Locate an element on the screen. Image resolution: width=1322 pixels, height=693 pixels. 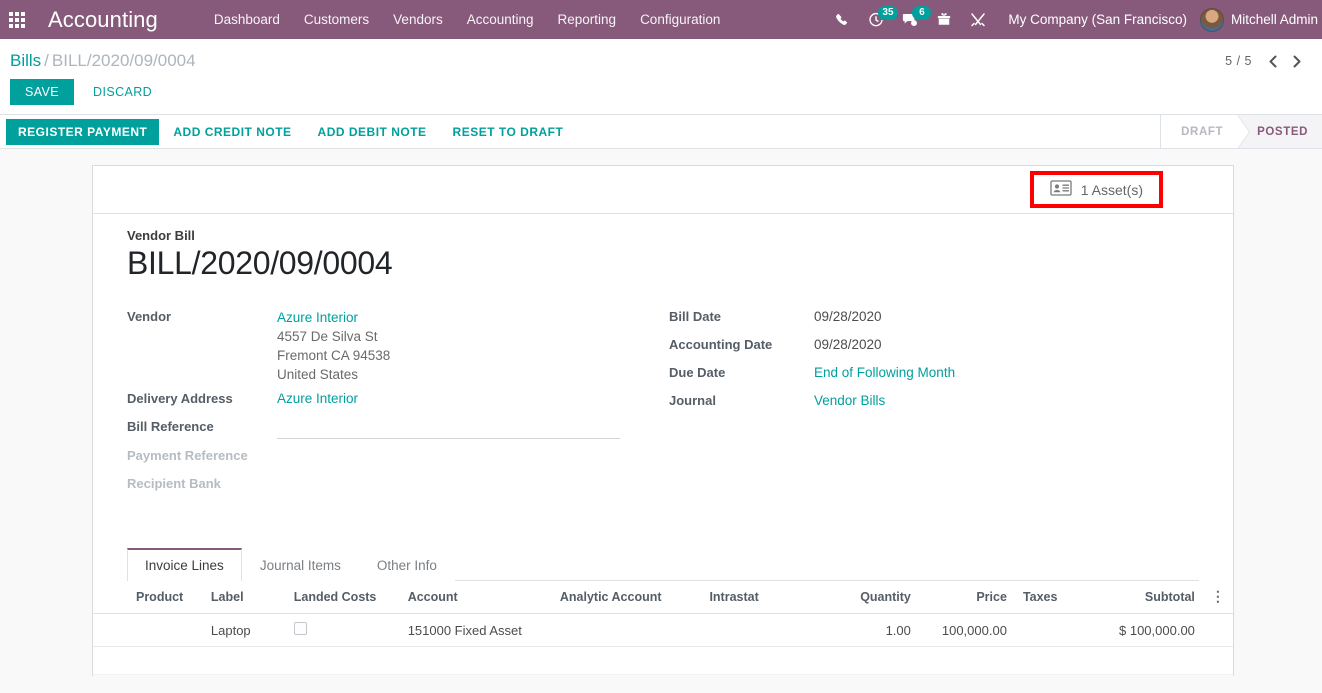
id-card-icon is located at coordinates (1061, 189).